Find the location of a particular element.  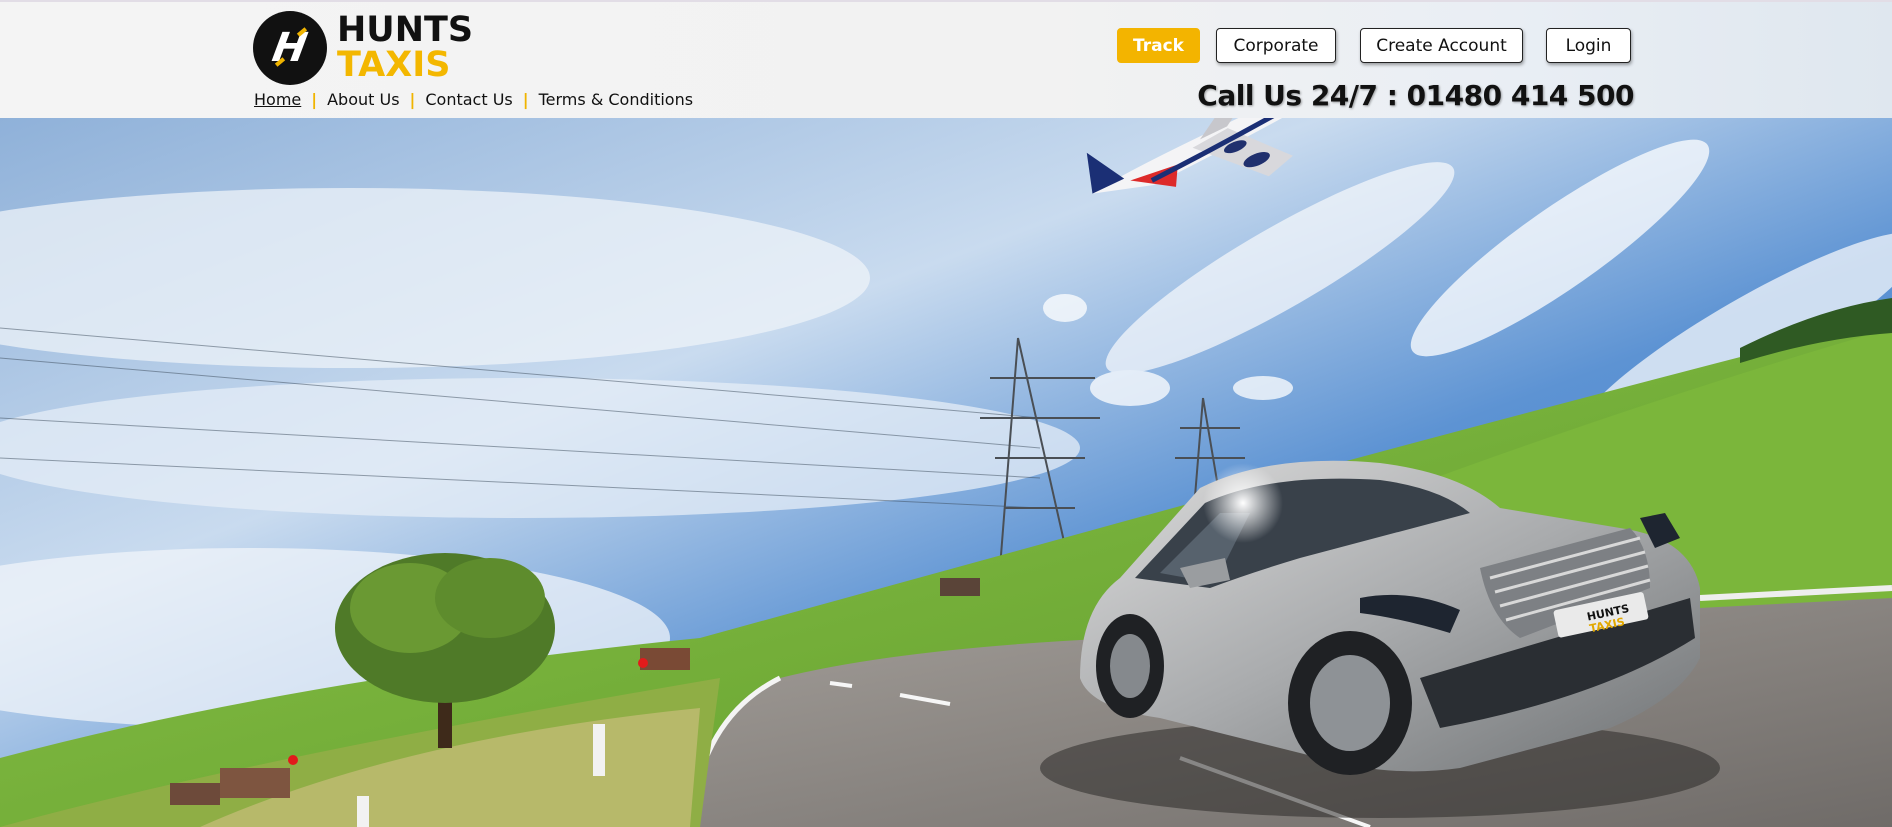

nav-about-link: About Us is located at coordinates (363, 99).